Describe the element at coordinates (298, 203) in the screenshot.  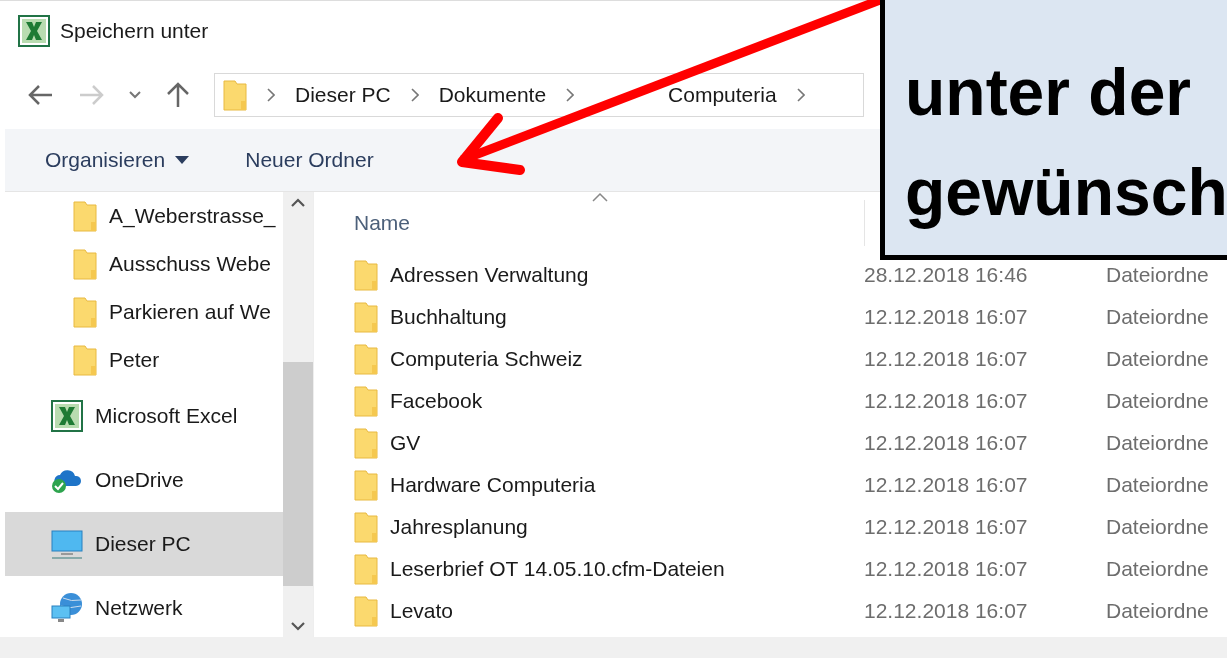
I see `scroll-up-icon` at that location.